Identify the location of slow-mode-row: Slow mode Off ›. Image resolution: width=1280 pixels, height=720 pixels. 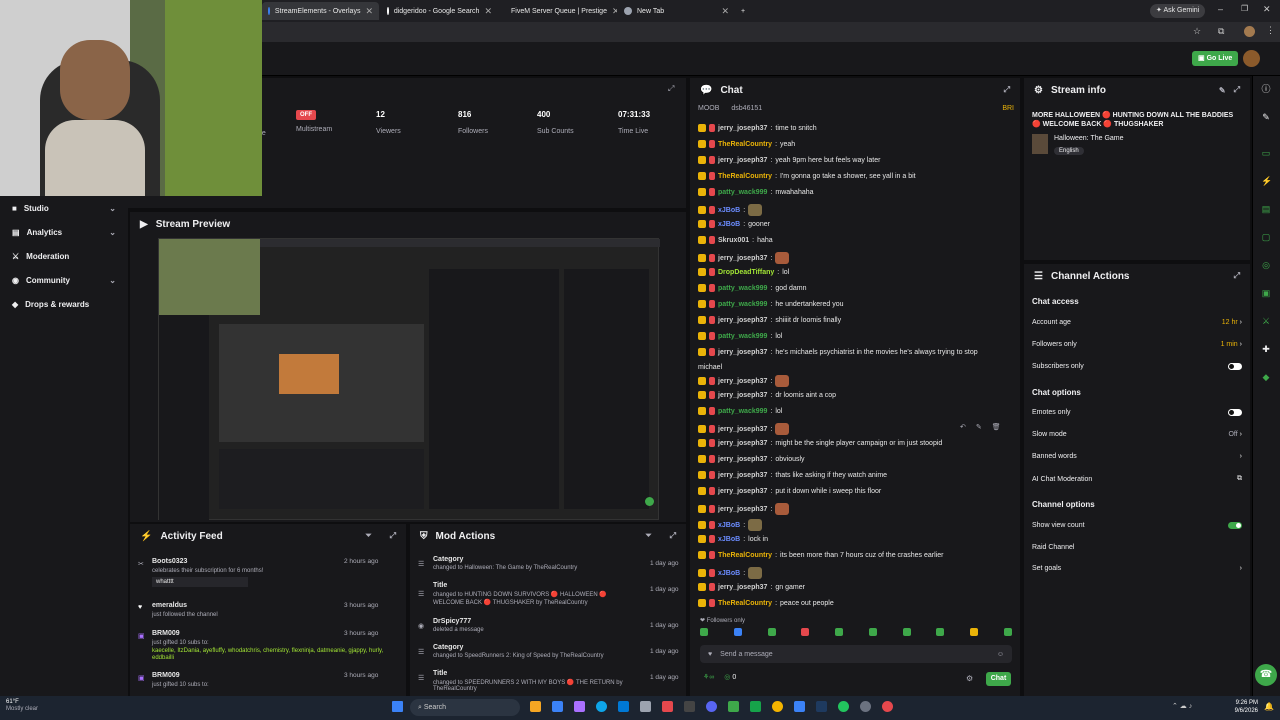
(1137, 434).